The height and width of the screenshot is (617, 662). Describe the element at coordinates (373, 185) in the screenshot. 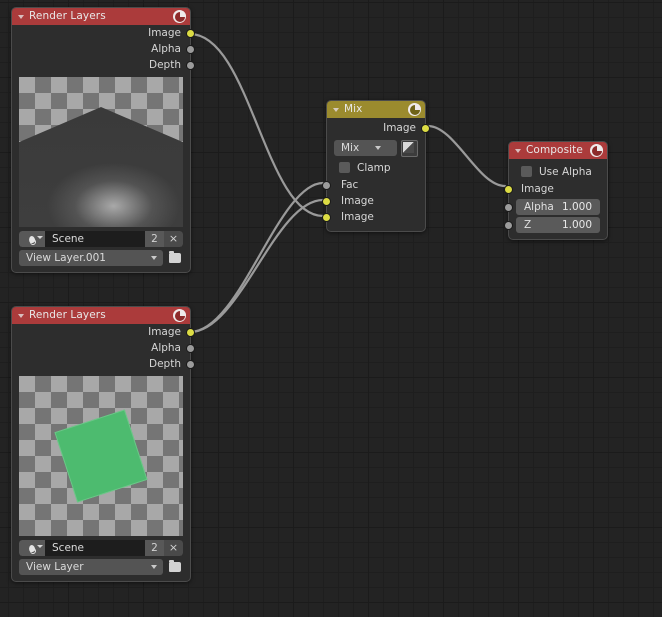

I see `input-socket-fac: Fac` at that location.